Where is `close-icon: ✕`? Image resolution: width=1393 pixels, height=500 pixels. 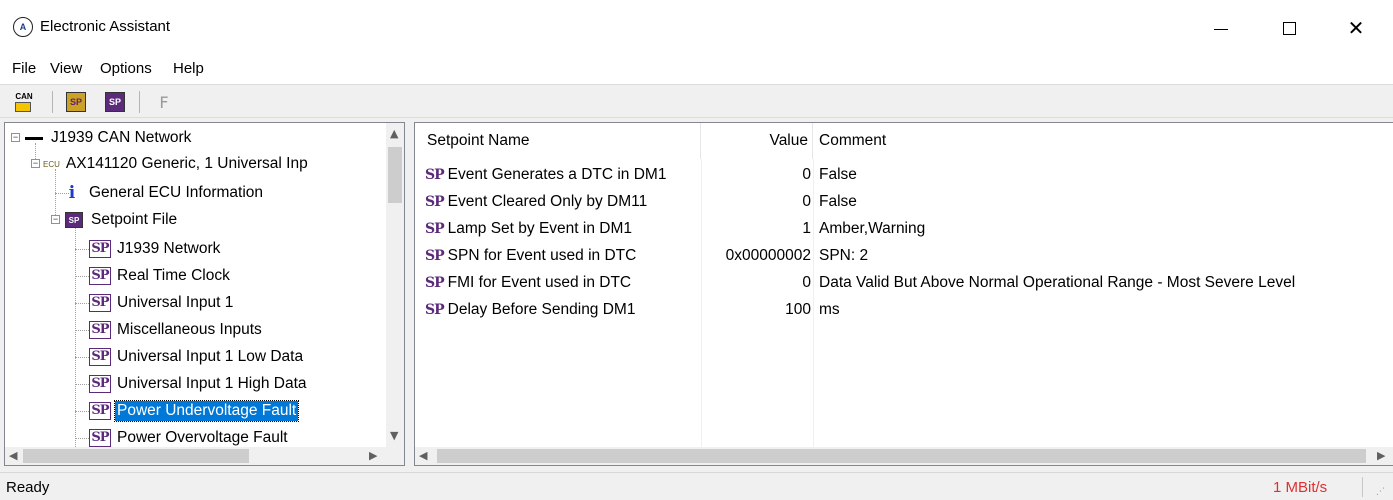 close-icon: ✕ is located at coordinates (1356, 28).